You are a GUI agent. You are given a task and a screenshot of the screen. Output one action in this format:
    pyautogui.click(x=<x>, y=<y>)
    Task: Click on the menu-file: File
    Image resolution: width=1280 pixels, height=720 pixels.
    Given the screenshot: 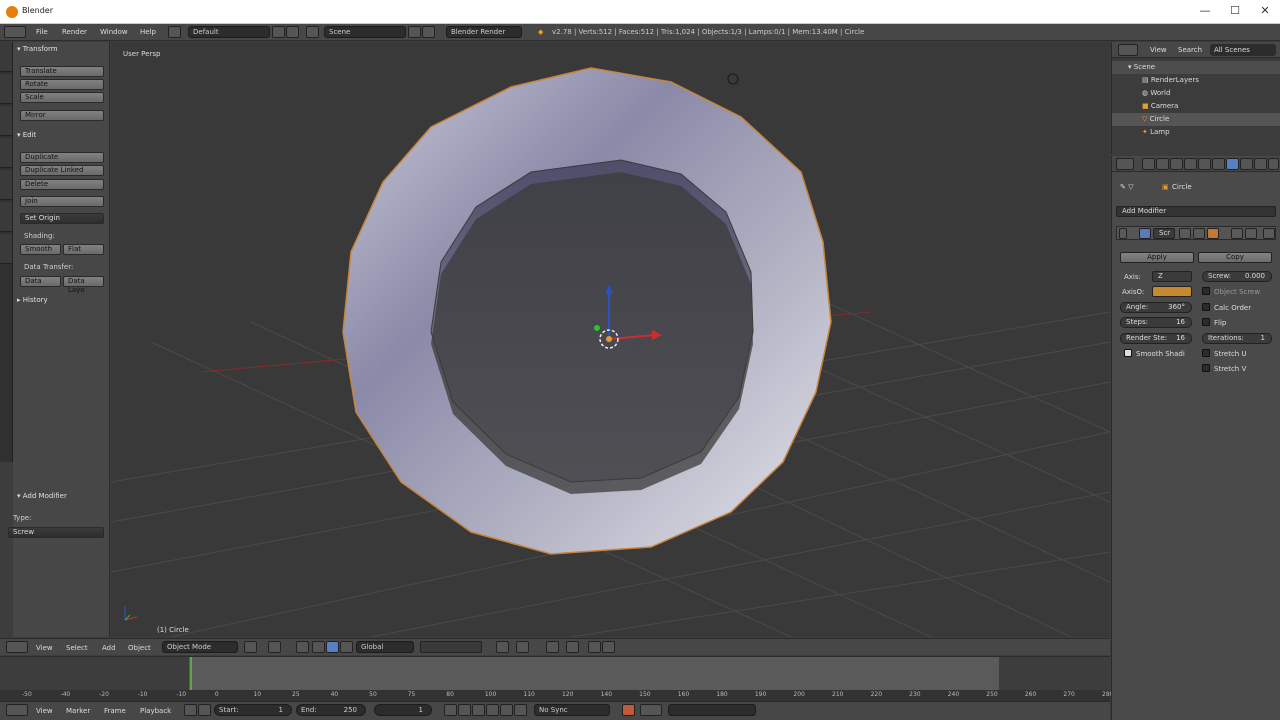 What is the action you would take?
    pyautogui.click(x=42, y=32)
    